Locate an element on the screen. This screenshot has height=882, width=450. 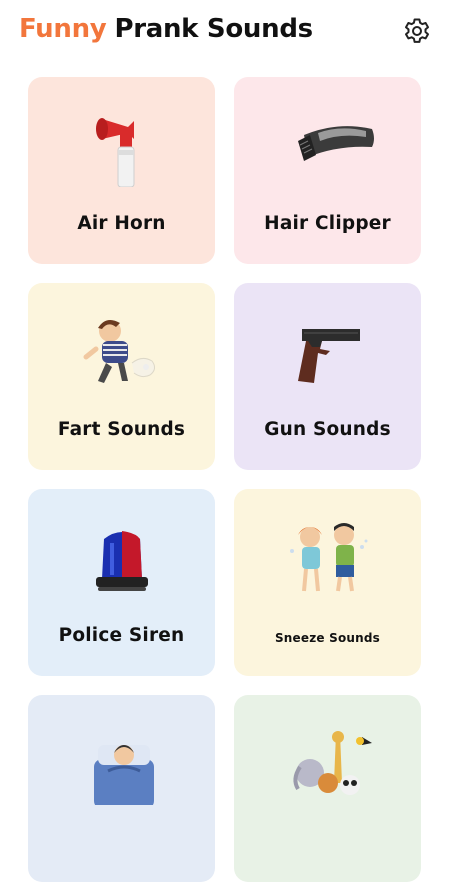
sound-card-label: Police Siren is located at coordinates (121, 635).